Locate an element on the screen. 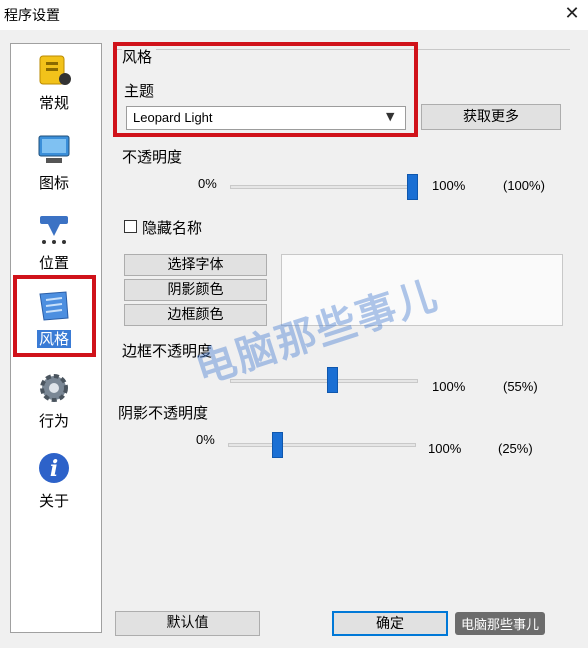 This screenshot has height=648, width=588. sidebar-item-label: 行为 is located at coordinates (53, 421).